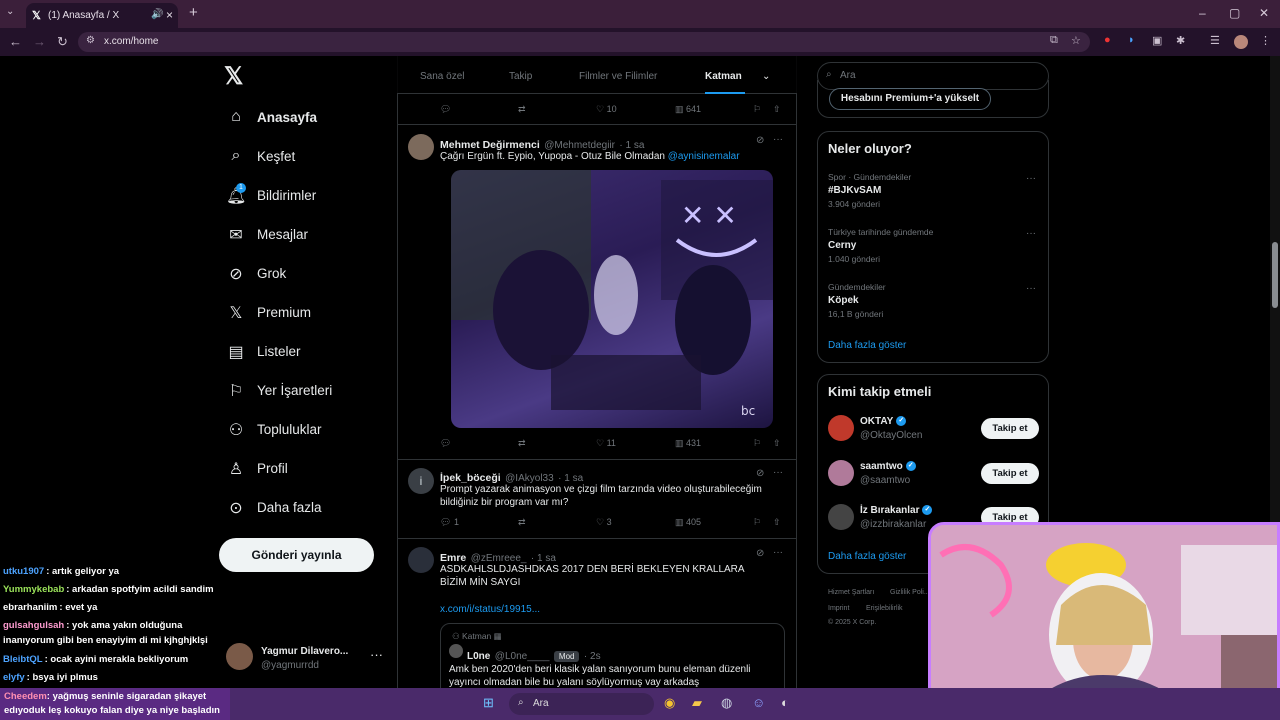 Image resolution: width=1280 pixels, height=720 pixels. What do you see at coordinates (102, 15) in the screenshot?
I see `browser-tab: 𝕏 (1) Anasayfa / X 🔊 ×` at bounding box center [102, 15].